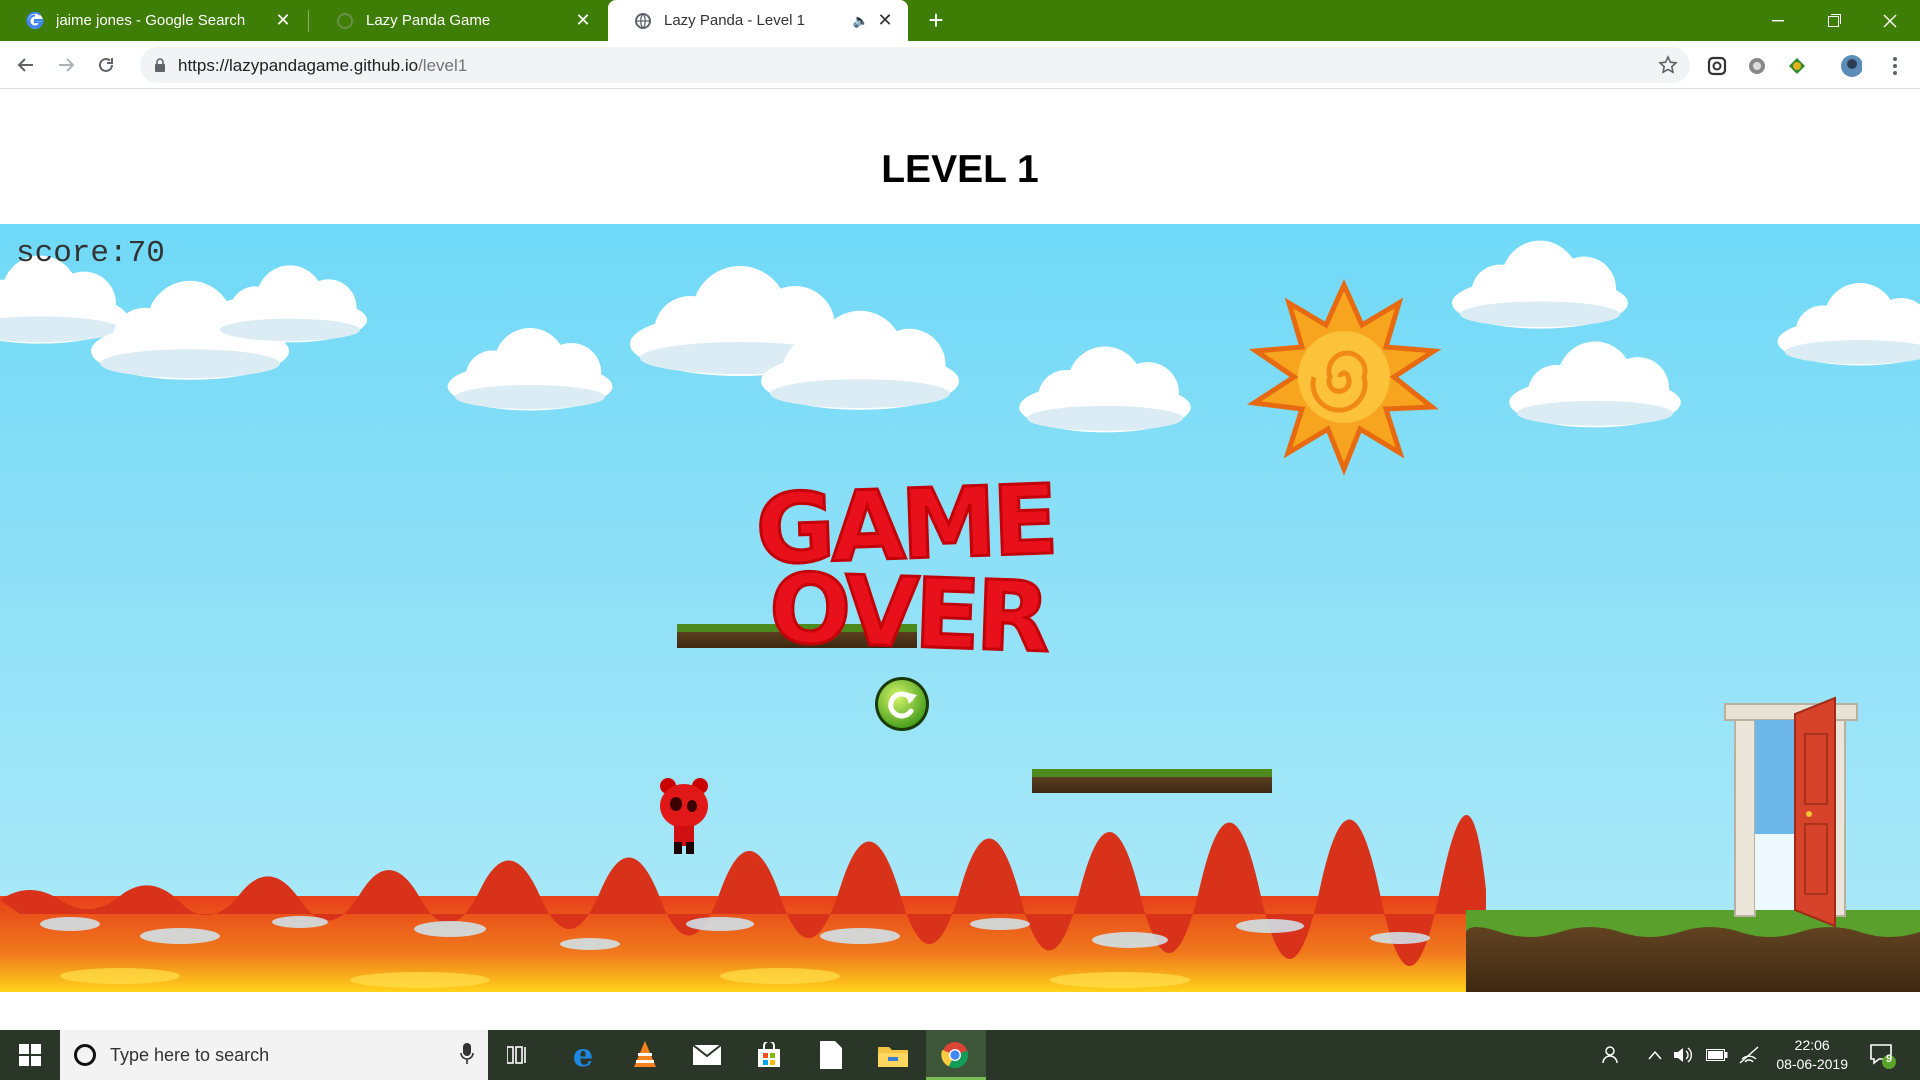 This screenshot has width=1920, height=1080. I want to click on windows-taskbar: Type here to search e 22:06 08-06-2019 9, so click(960, 1055).